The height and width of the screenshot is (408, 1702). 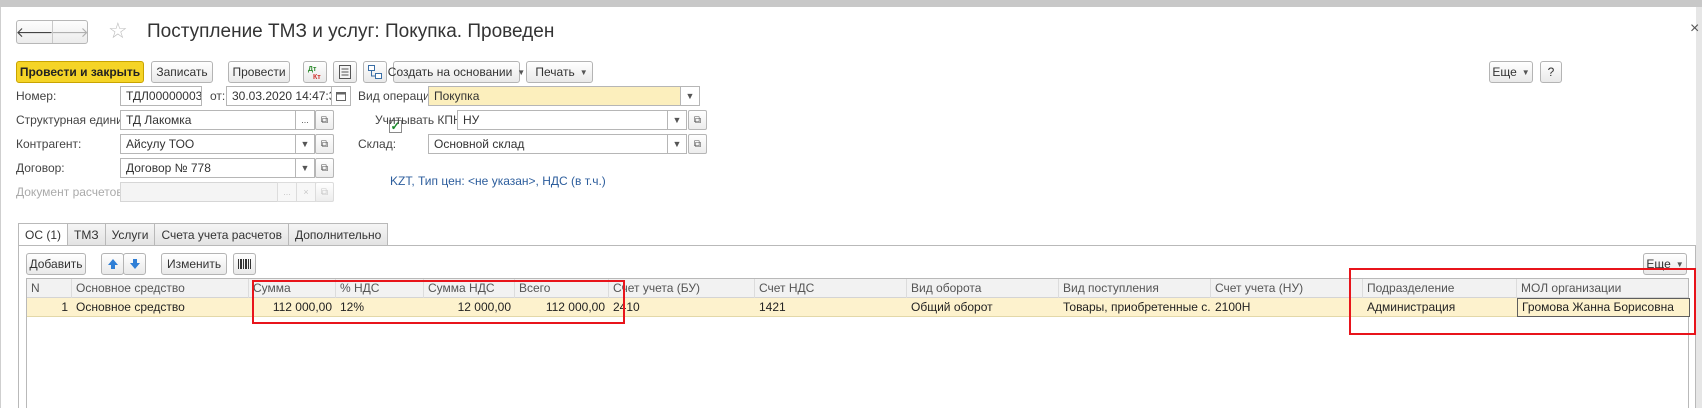 I want to click on print-button: Печать ▼, so click(x=559, y=72).